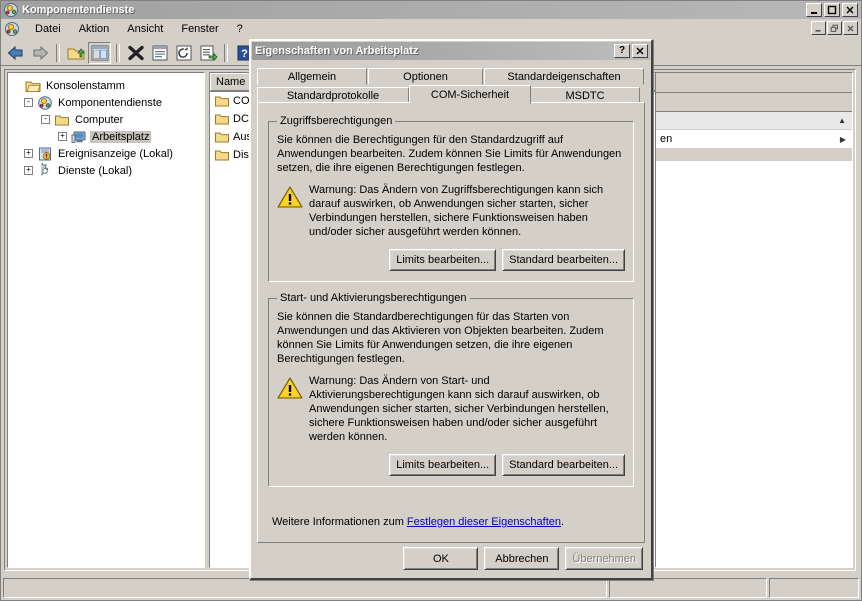 The image size is (862, 601). What do you see at coordinates (110, 102) in the screenshot?
I see `tree-node-label: Komponentendienste` at bounding box center [110, 102].